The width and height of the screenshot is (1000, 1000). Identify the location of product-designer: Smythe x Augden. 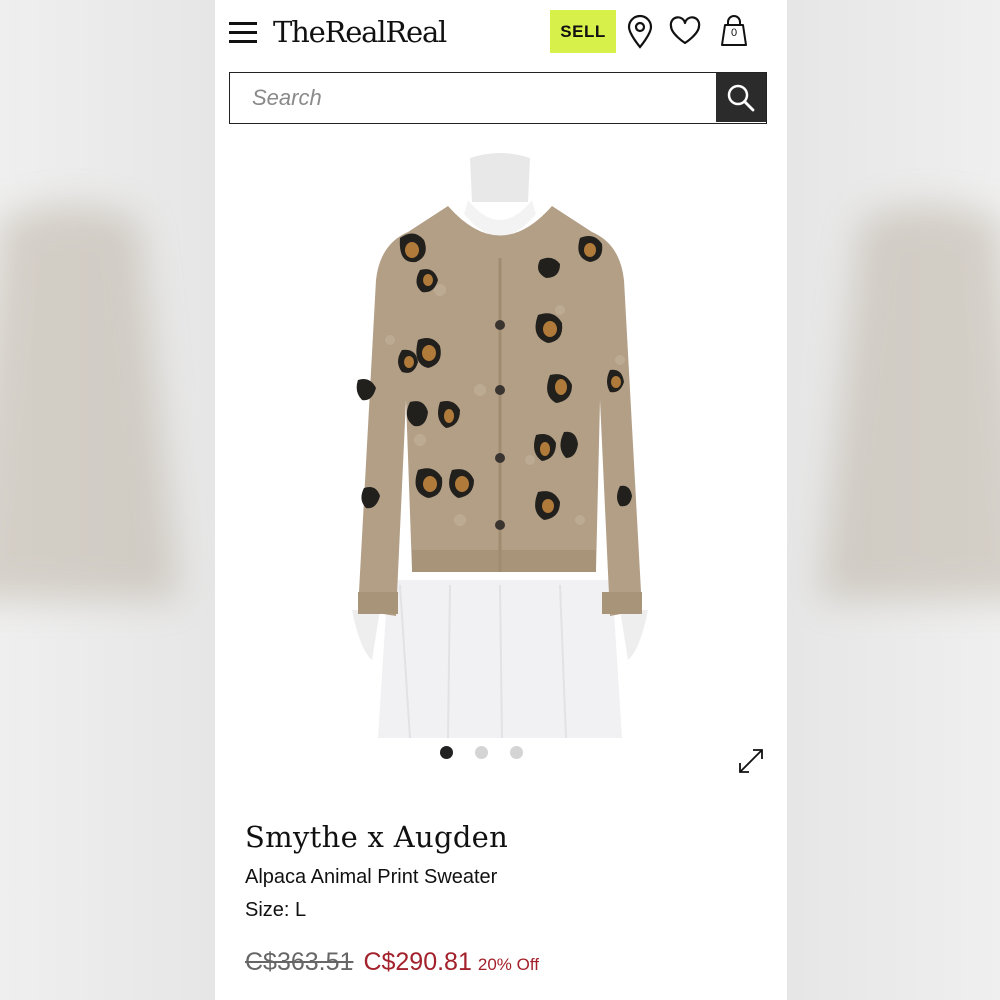
(376, 837).